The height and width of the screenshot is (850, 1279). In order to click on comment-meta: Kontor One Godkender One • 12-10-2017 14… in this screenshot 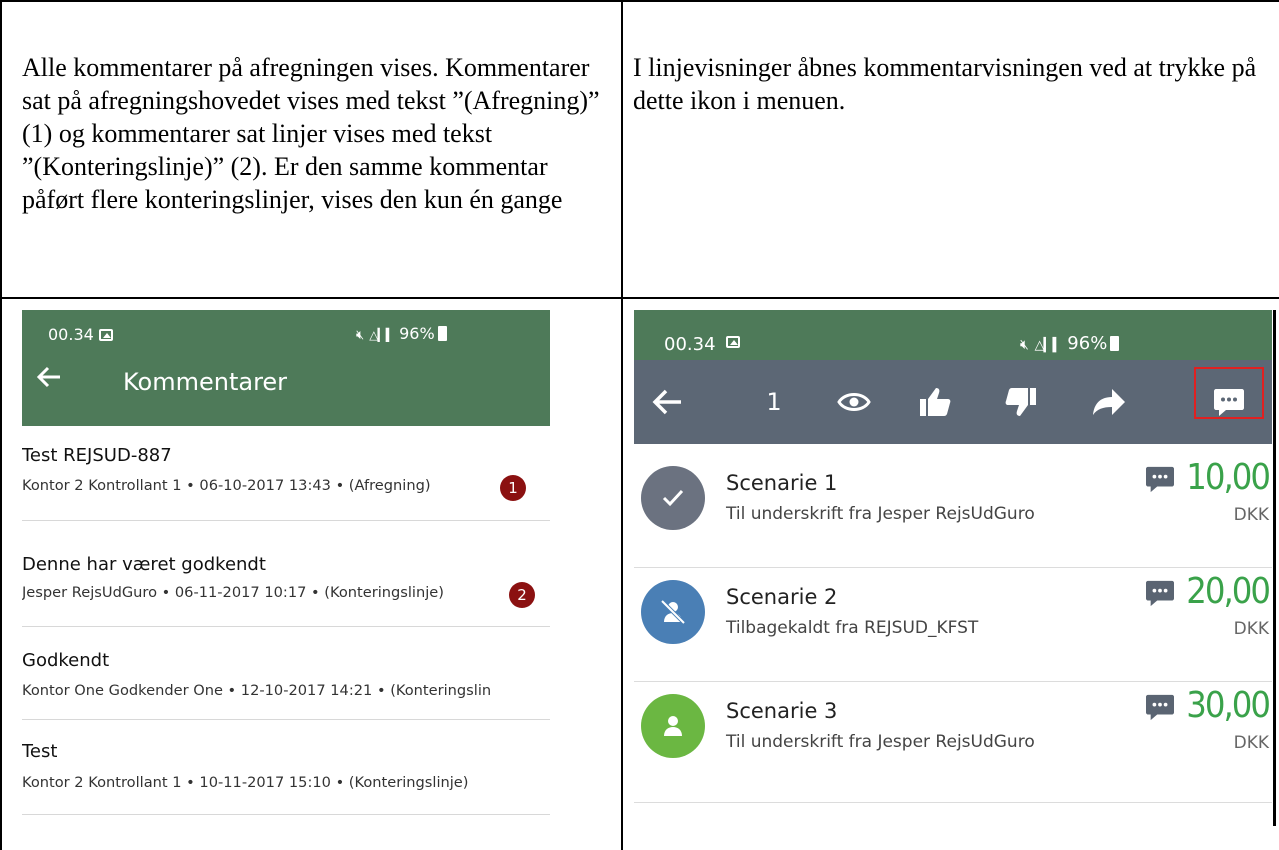, I will do `click(257, 690)`.